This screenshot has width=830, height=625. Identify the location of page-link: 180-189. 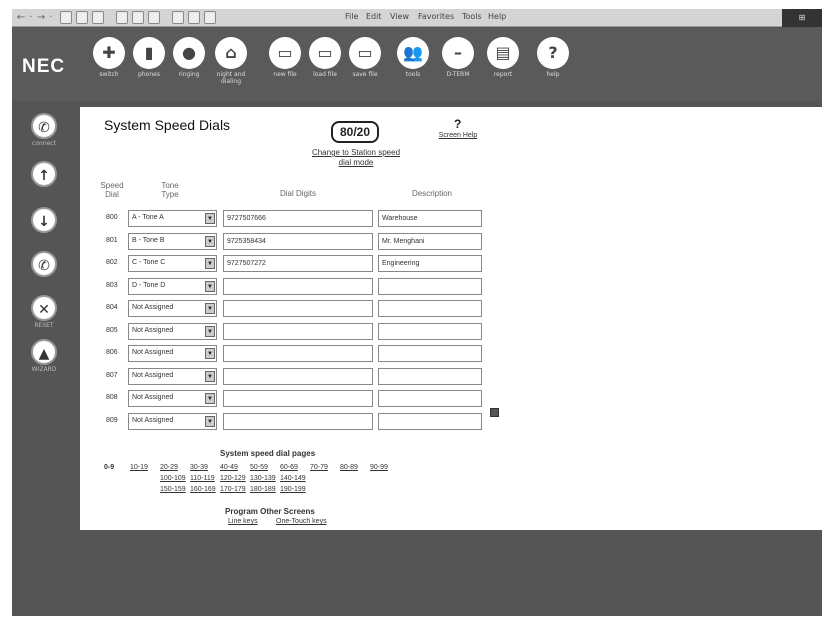
(263, 489).